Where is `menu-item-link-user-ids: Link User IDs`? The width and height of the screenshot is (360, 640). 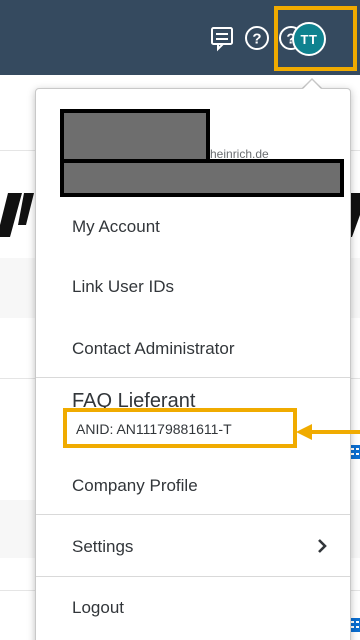 menu-item-link-user-ids: Link User IDs is located at coordinates (123, 287).